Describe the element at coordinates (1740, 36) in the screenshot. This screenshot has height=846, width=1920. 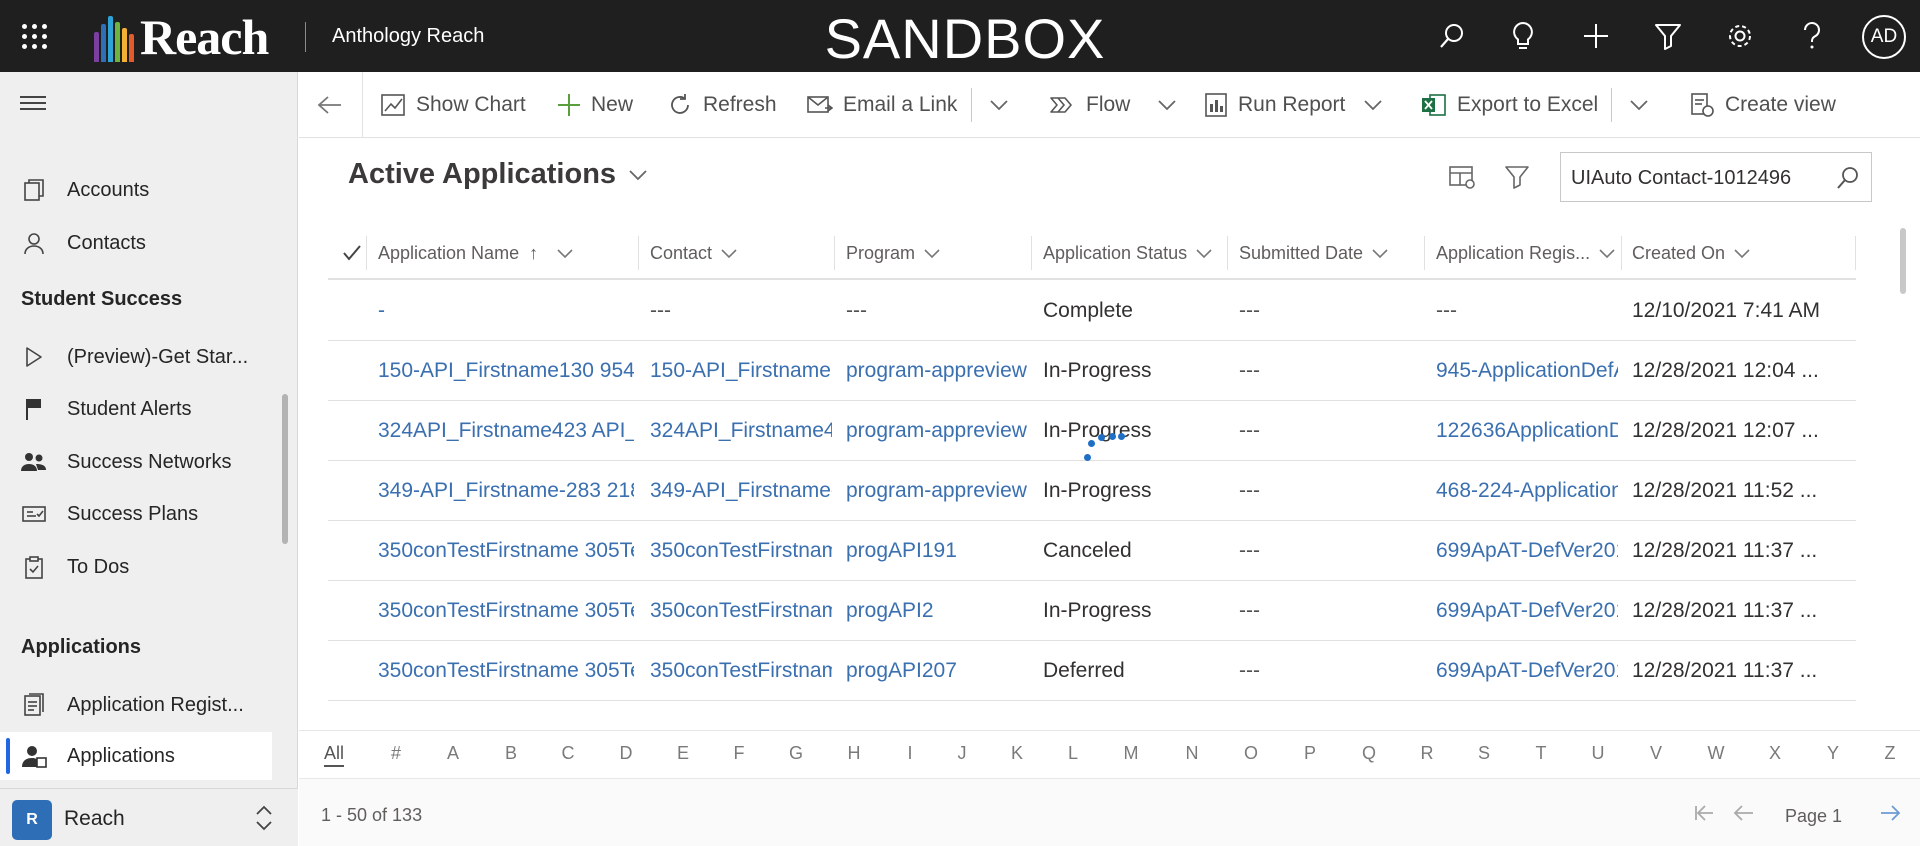
I see `gear-icon` at that location.